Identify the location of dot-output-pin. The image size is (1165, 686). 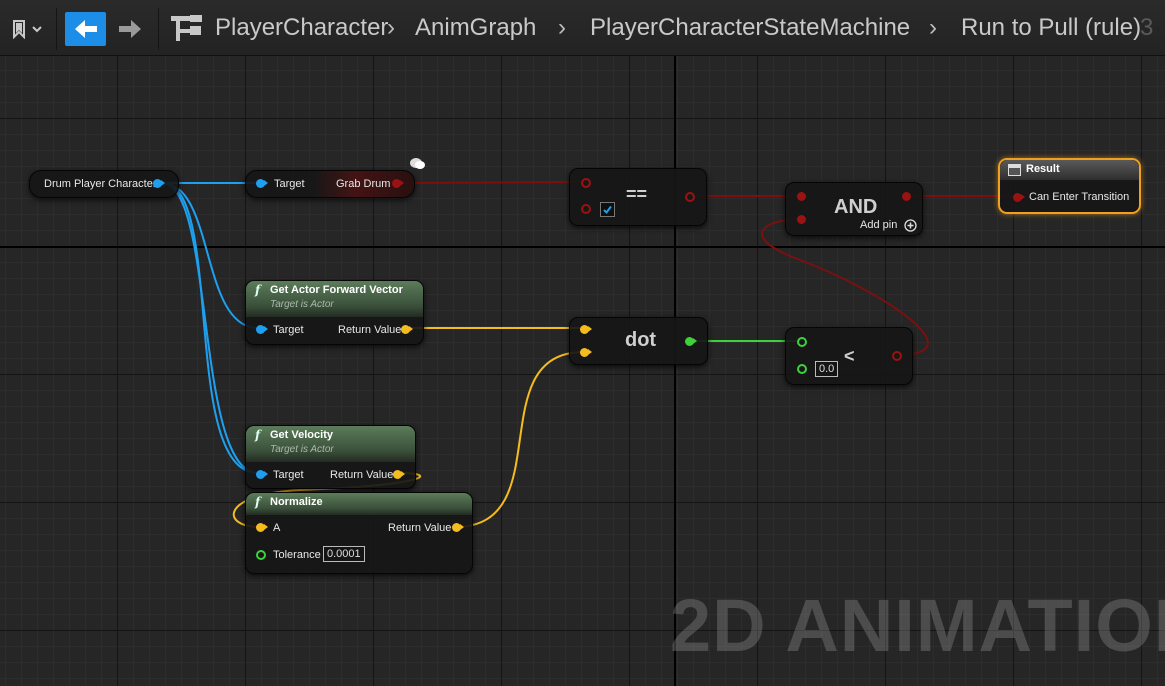
(691, 341).